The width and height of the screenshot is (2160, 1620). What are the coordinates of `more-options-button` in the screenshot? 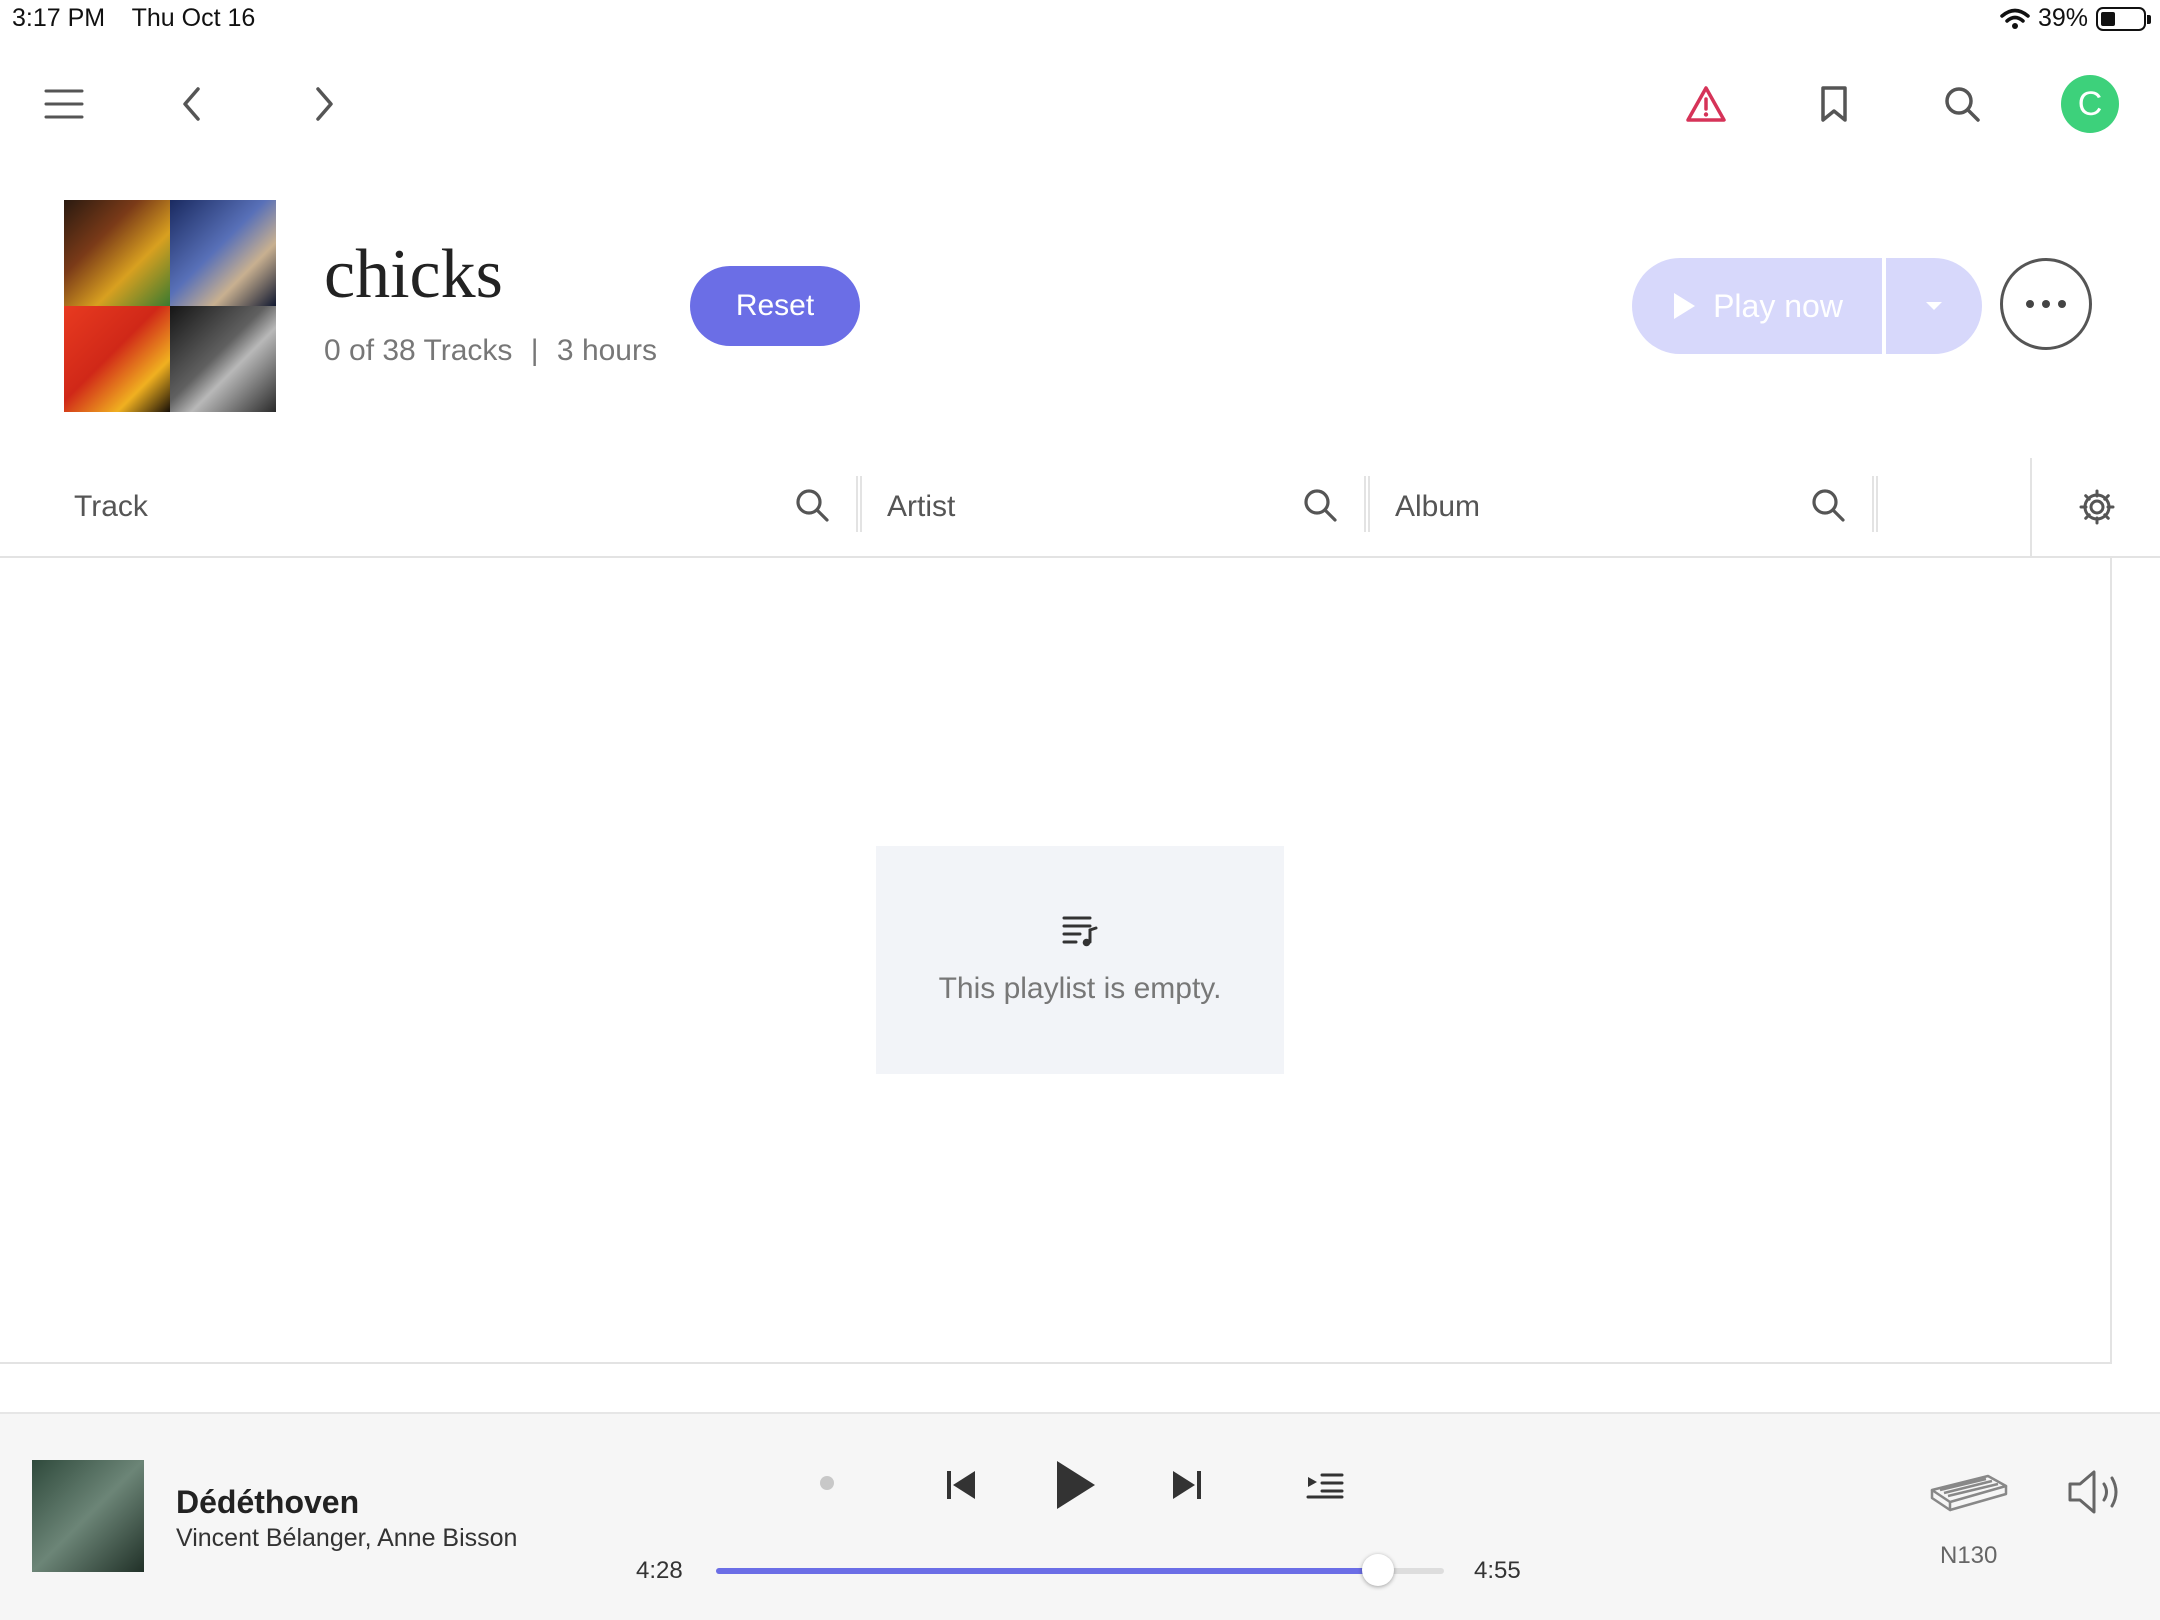 It's located at (2046, 304).